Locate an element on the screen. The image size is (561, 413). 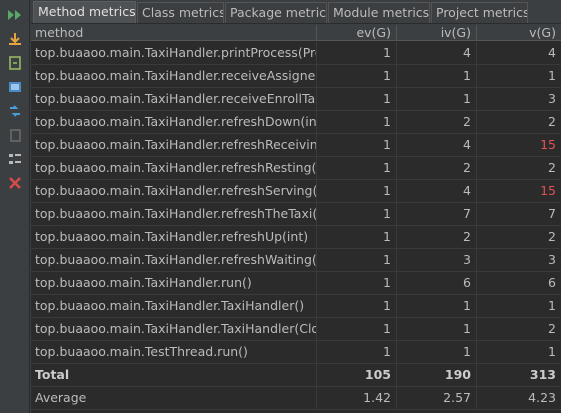
v-cell: 4 is located at coordinates (552, 52).